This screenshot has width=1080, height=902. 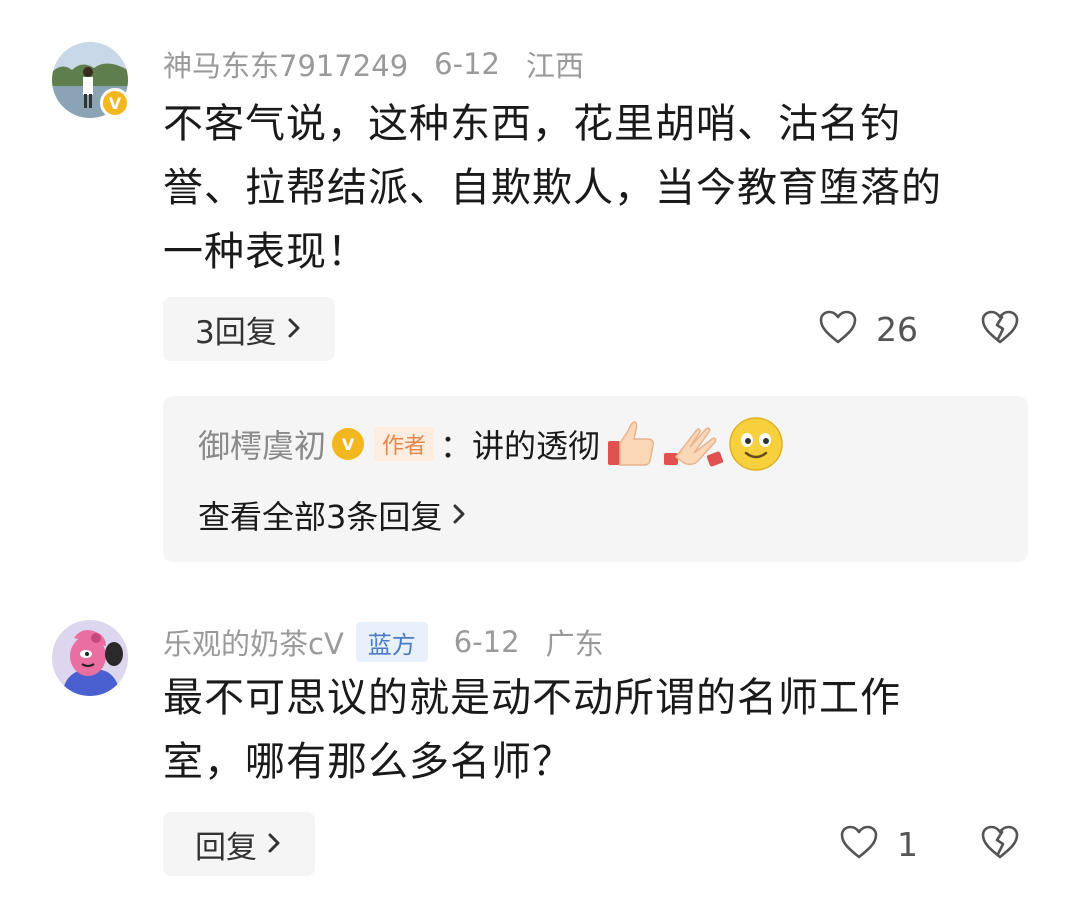 What do you see at coordinates (262, 444) in the screenshot?
I see `sub-reply-username: 御樗虞初` at bounding box center [262, 444].